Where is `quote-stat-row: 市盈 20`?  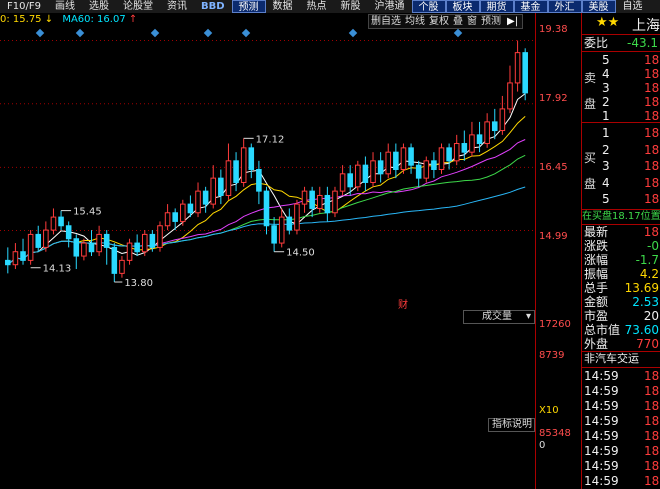
quote-stat-row: 市盈 20 is located at coordinates (621, 316).